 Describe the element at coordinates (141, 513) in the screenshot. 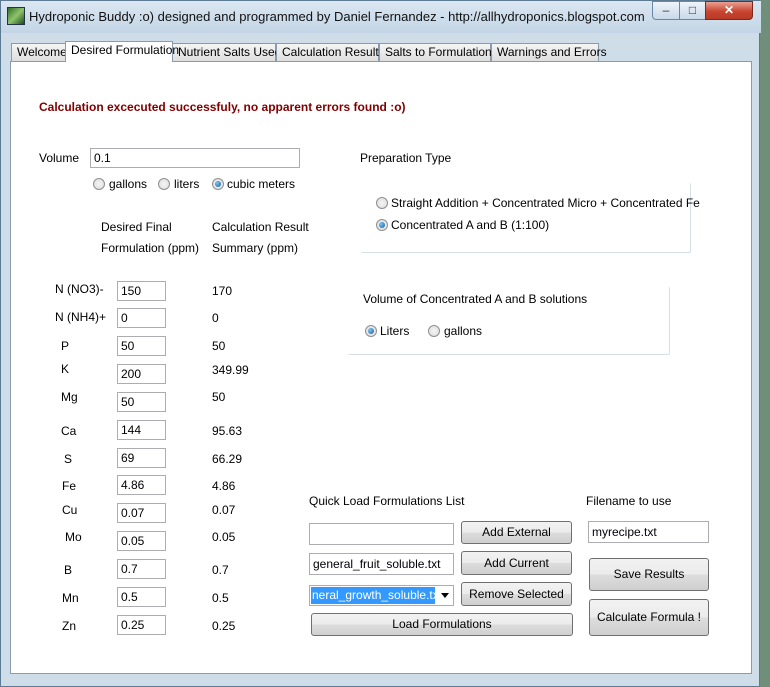

I see `desired-cu-input: 0.07` at that location.